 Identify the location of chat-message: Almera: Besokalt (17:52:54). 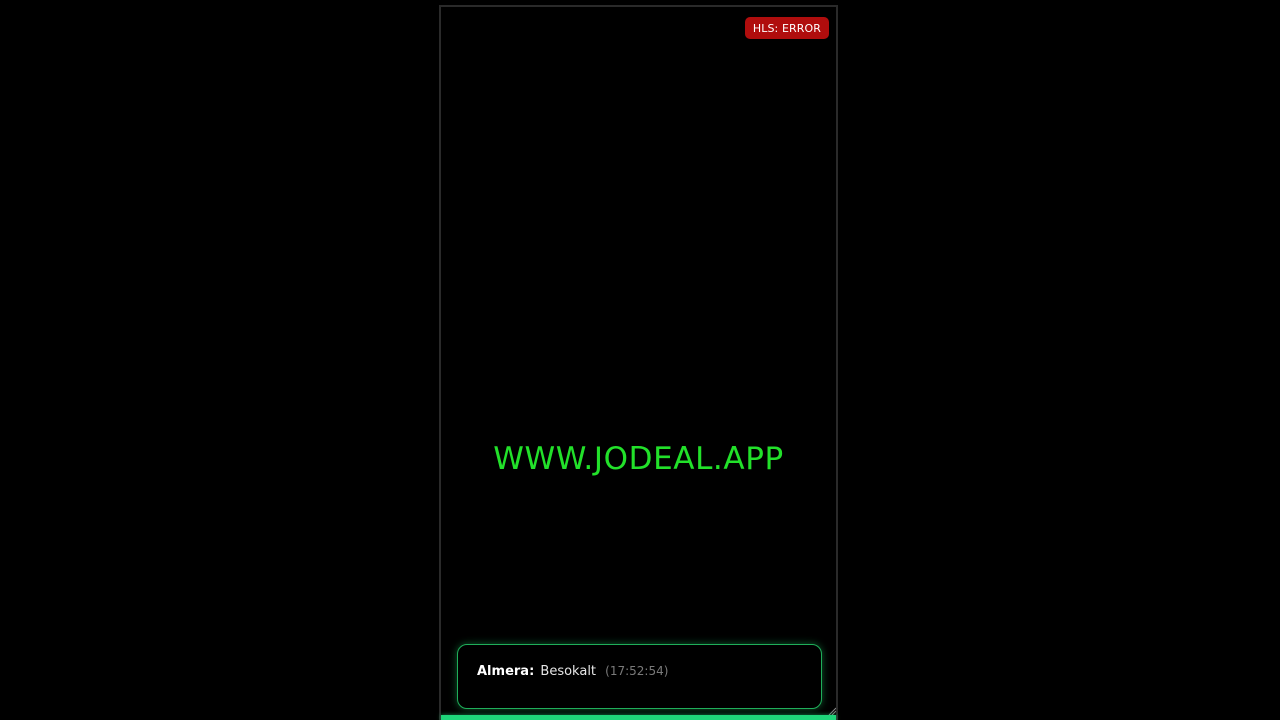
(572, 671).